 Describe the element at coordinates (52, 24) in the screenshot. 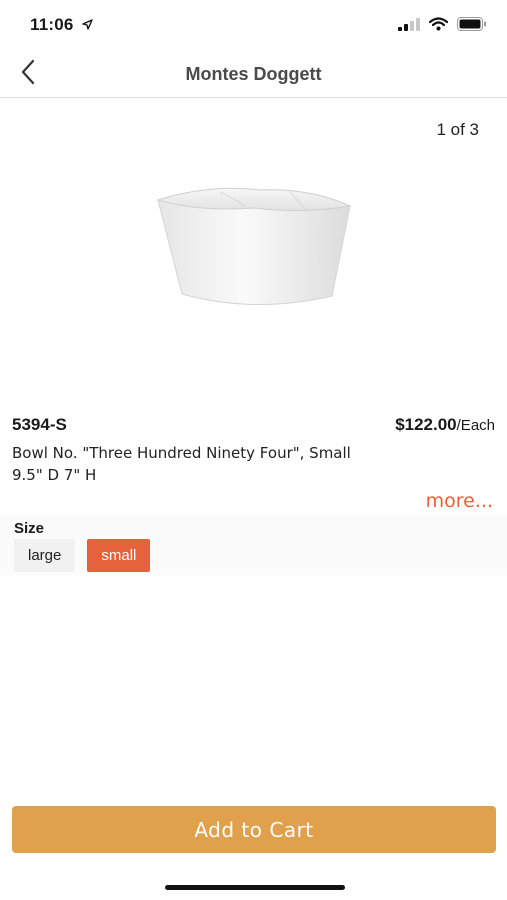

I see `status-time-text: 11:06` at that location.